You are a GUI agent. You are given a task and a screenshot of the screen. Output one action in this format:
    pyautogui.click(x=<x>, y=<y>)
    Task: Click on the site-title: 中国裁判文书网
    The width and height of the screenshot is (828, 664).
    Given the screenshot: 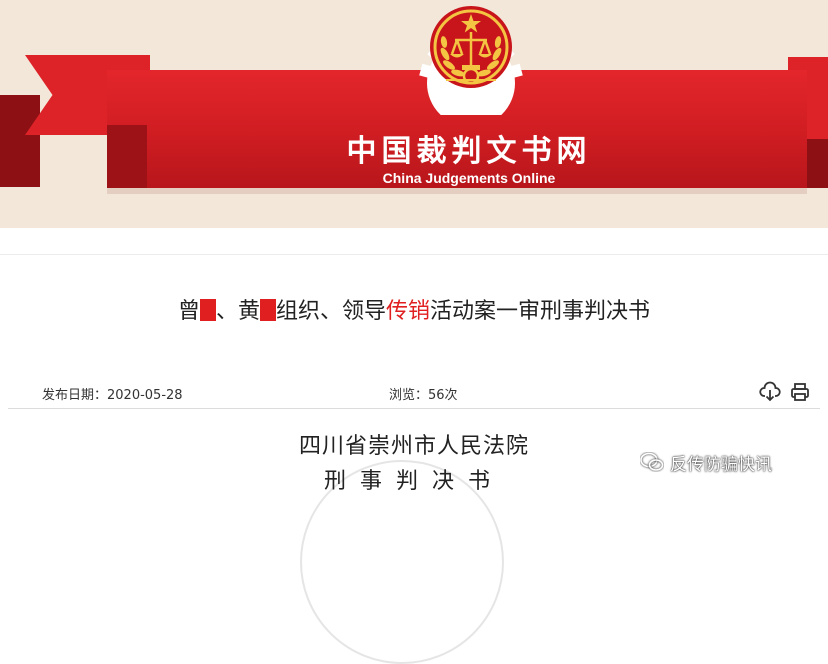 What is the action you would take?
    pyautogui.click(x=469, y=151)
    